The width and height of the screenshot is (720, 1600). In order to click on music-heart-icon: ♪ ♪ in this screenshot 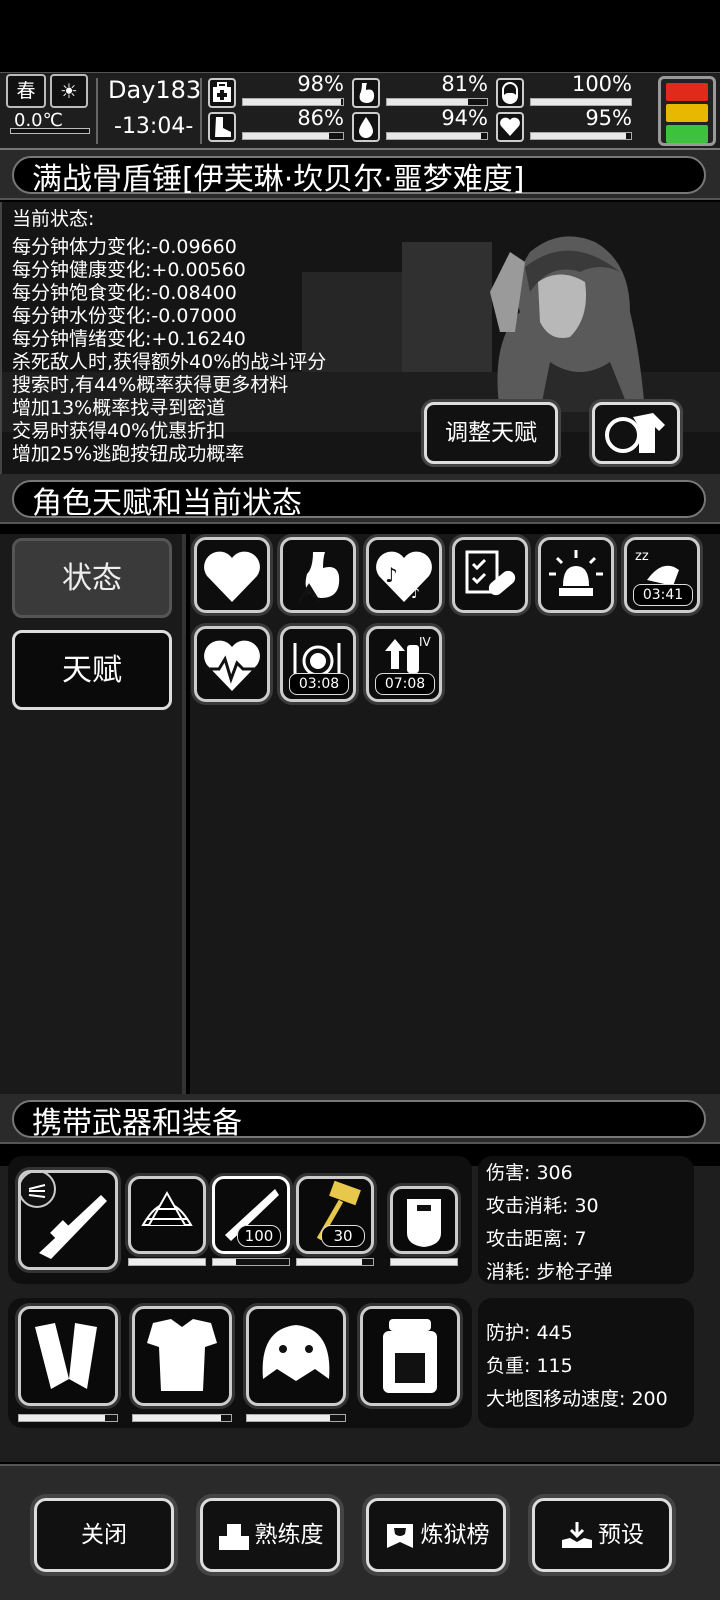, I will do `click(404, 575)`.